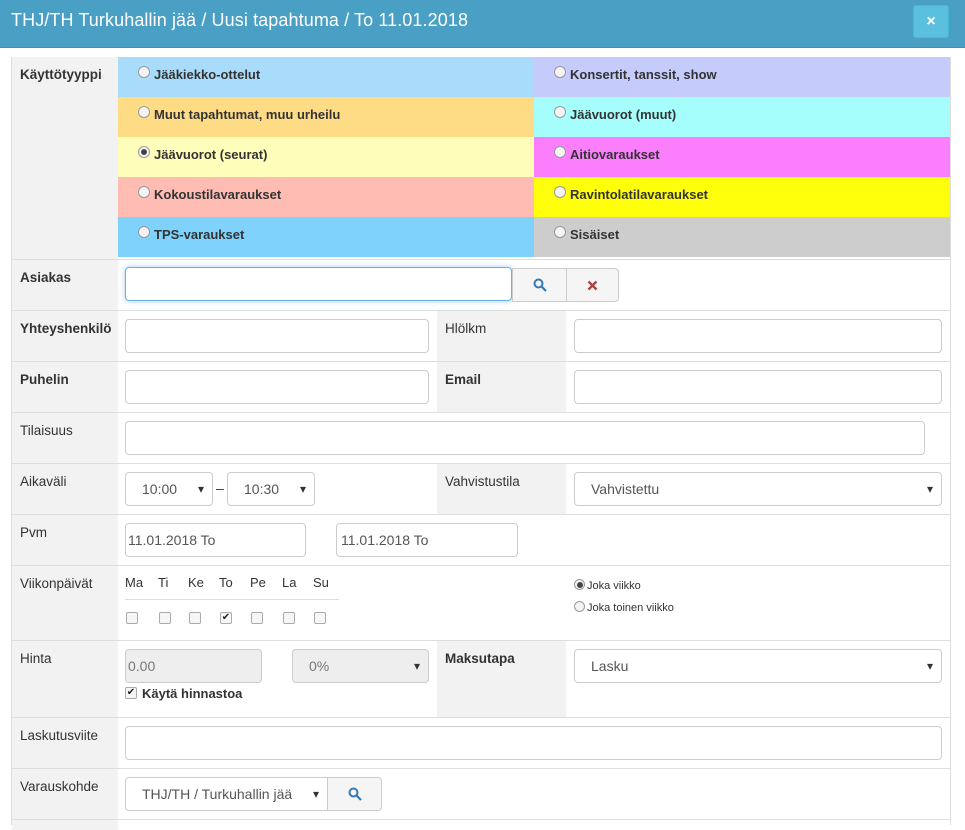 The image size is (965, 830). I want to click on weekday-label: Ma, so click(134, 582).